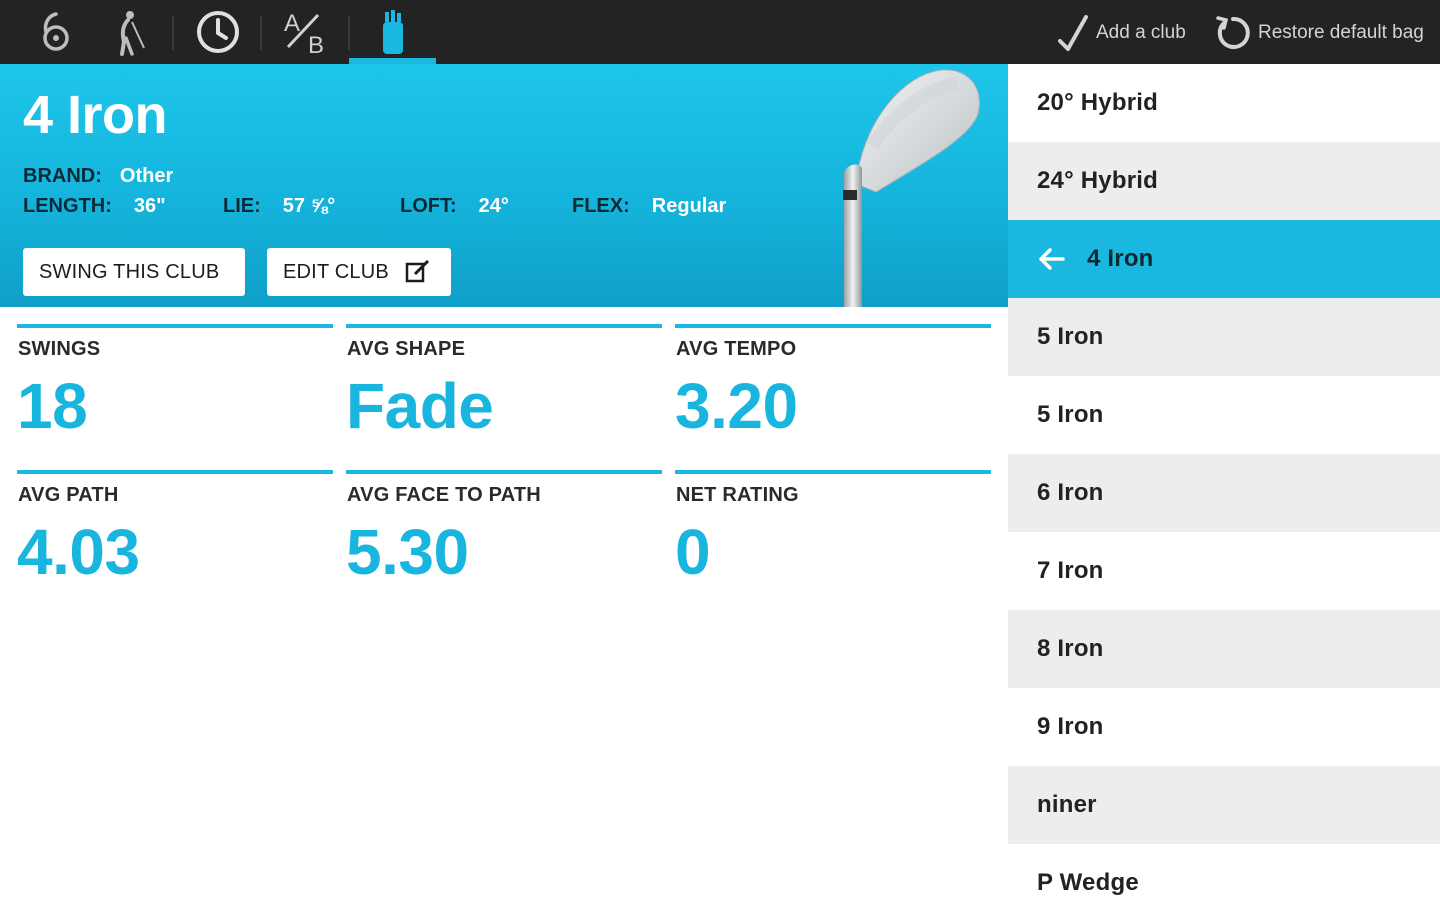 The height and width of the screenshot is (900, 1440). Describe the element at coordinates (1070, 648) in the screenshot. I see `club-list-item-label: 8 Iron` at that location.